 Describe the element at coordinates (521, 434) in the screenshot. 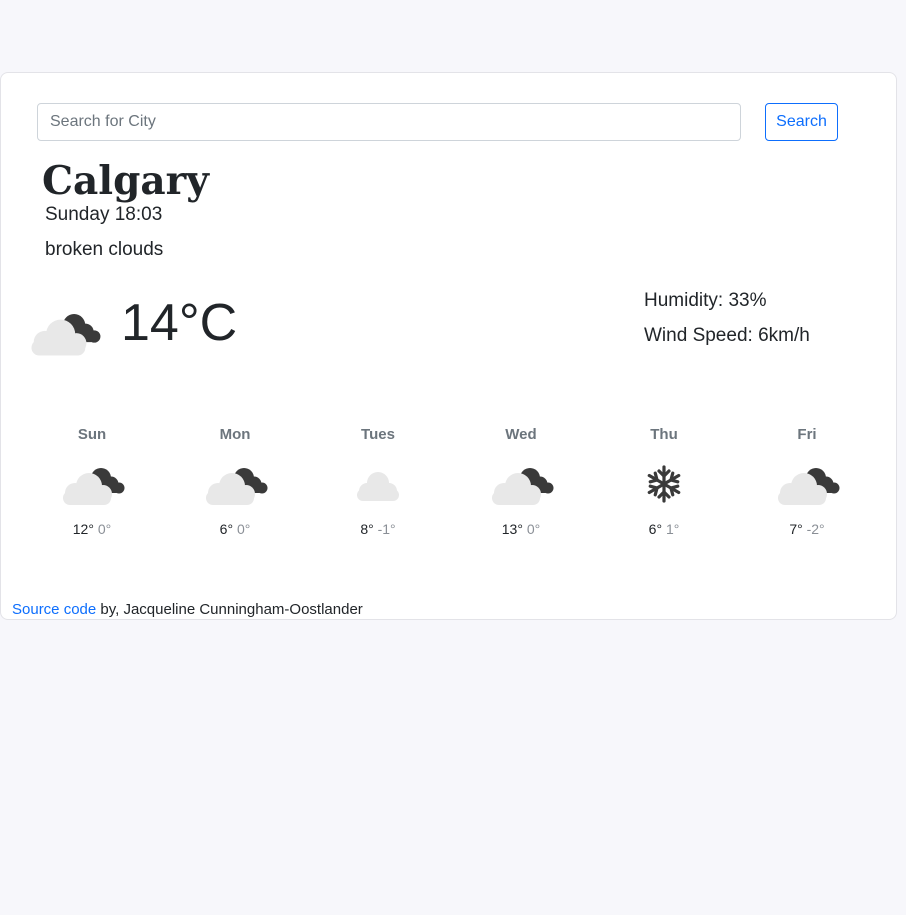

I see `forecast-day-name: Wed` at that location.